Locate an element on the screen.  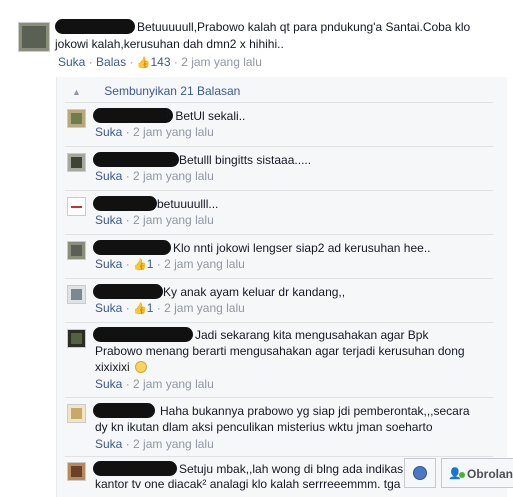
chevron-up-icon: ▲ is located at coordinates (76, 92).